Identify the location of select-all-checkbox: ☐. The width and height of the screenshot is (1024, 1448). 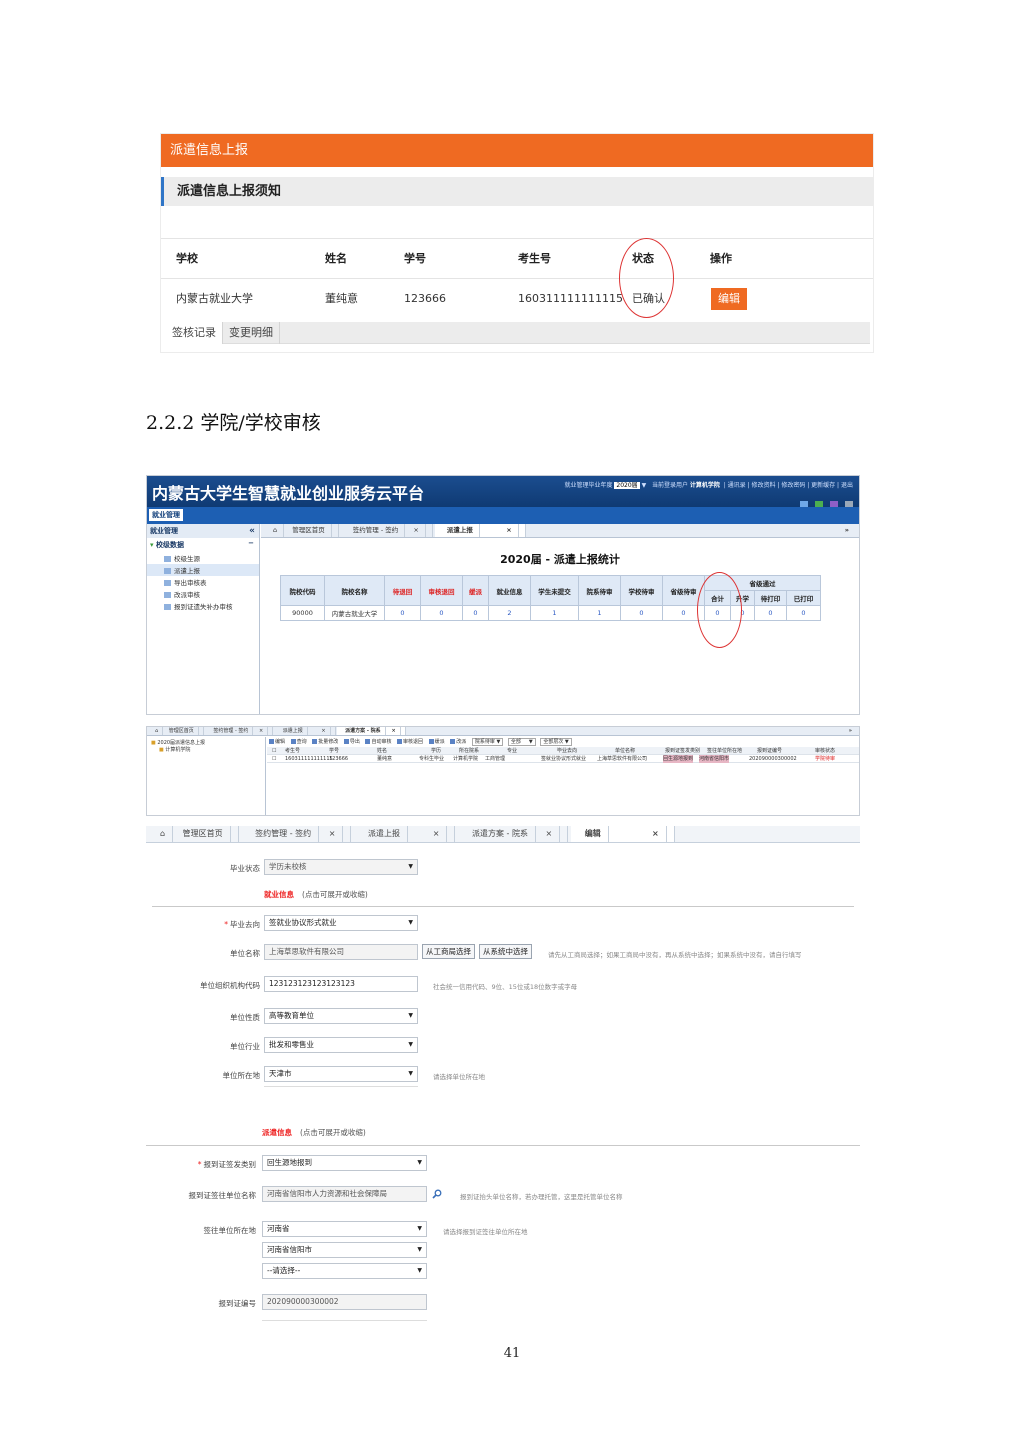
(274, 751).